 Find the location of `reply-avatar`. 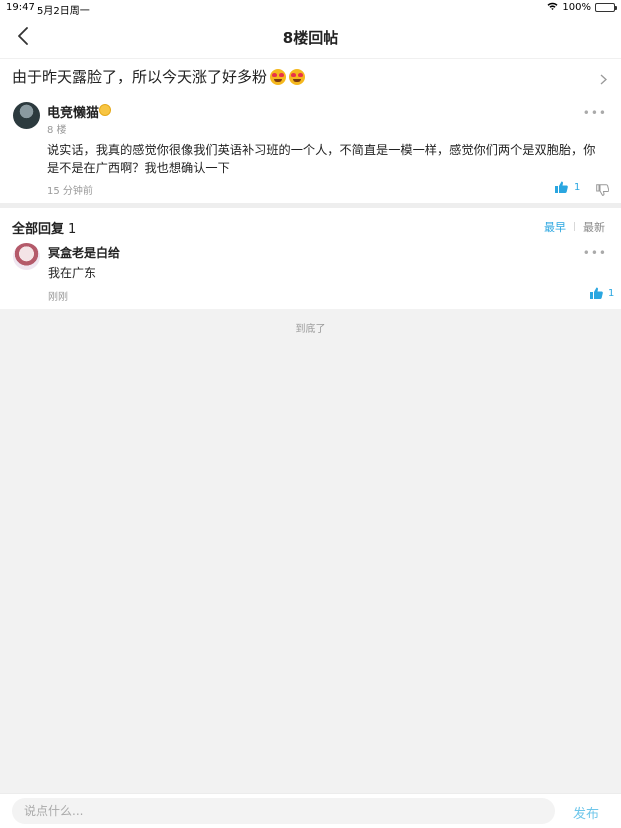

reply-avatar is located at coordinates (26, 256).